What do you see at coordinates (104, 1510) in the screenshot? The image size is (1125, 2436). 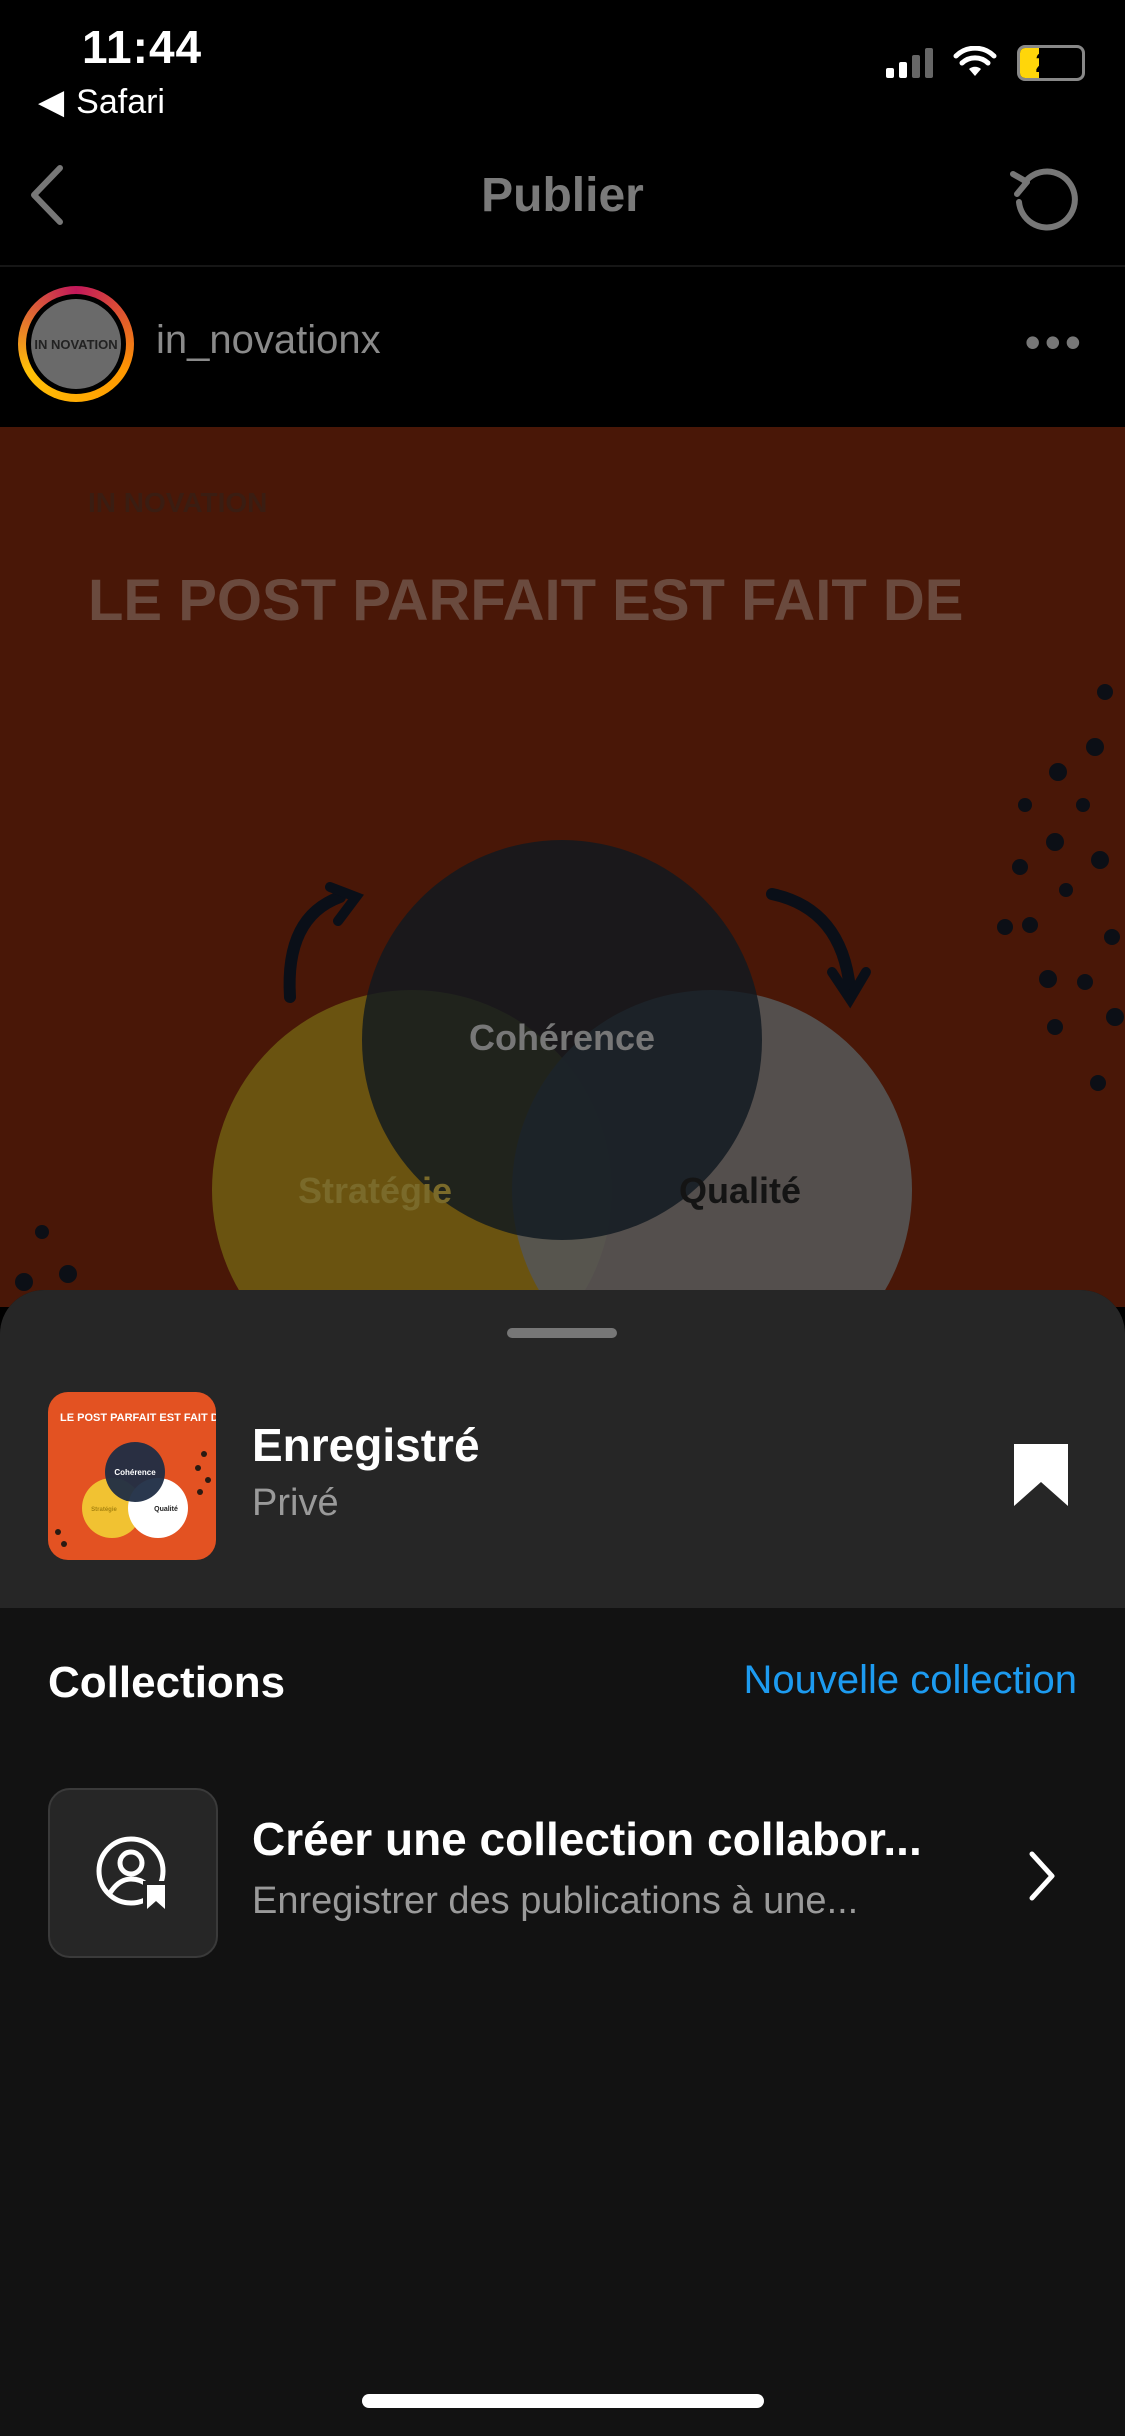 I see `svg-text: Stratégie` at bounding box center [104, 1510].